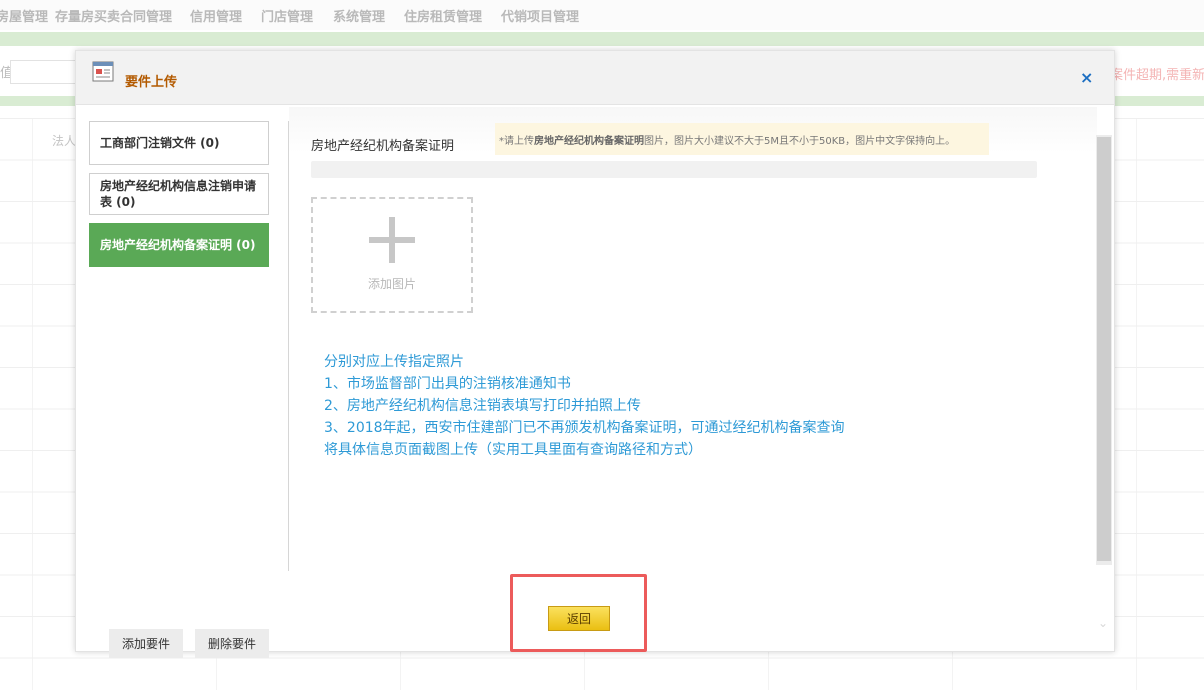 The height and width of the screenshot is (690, 1204). I want to click on hint-suffix: 图片，图片大小建议不大于5M且不小于50KB，图片中文字保持向上。, so click(800, 141).